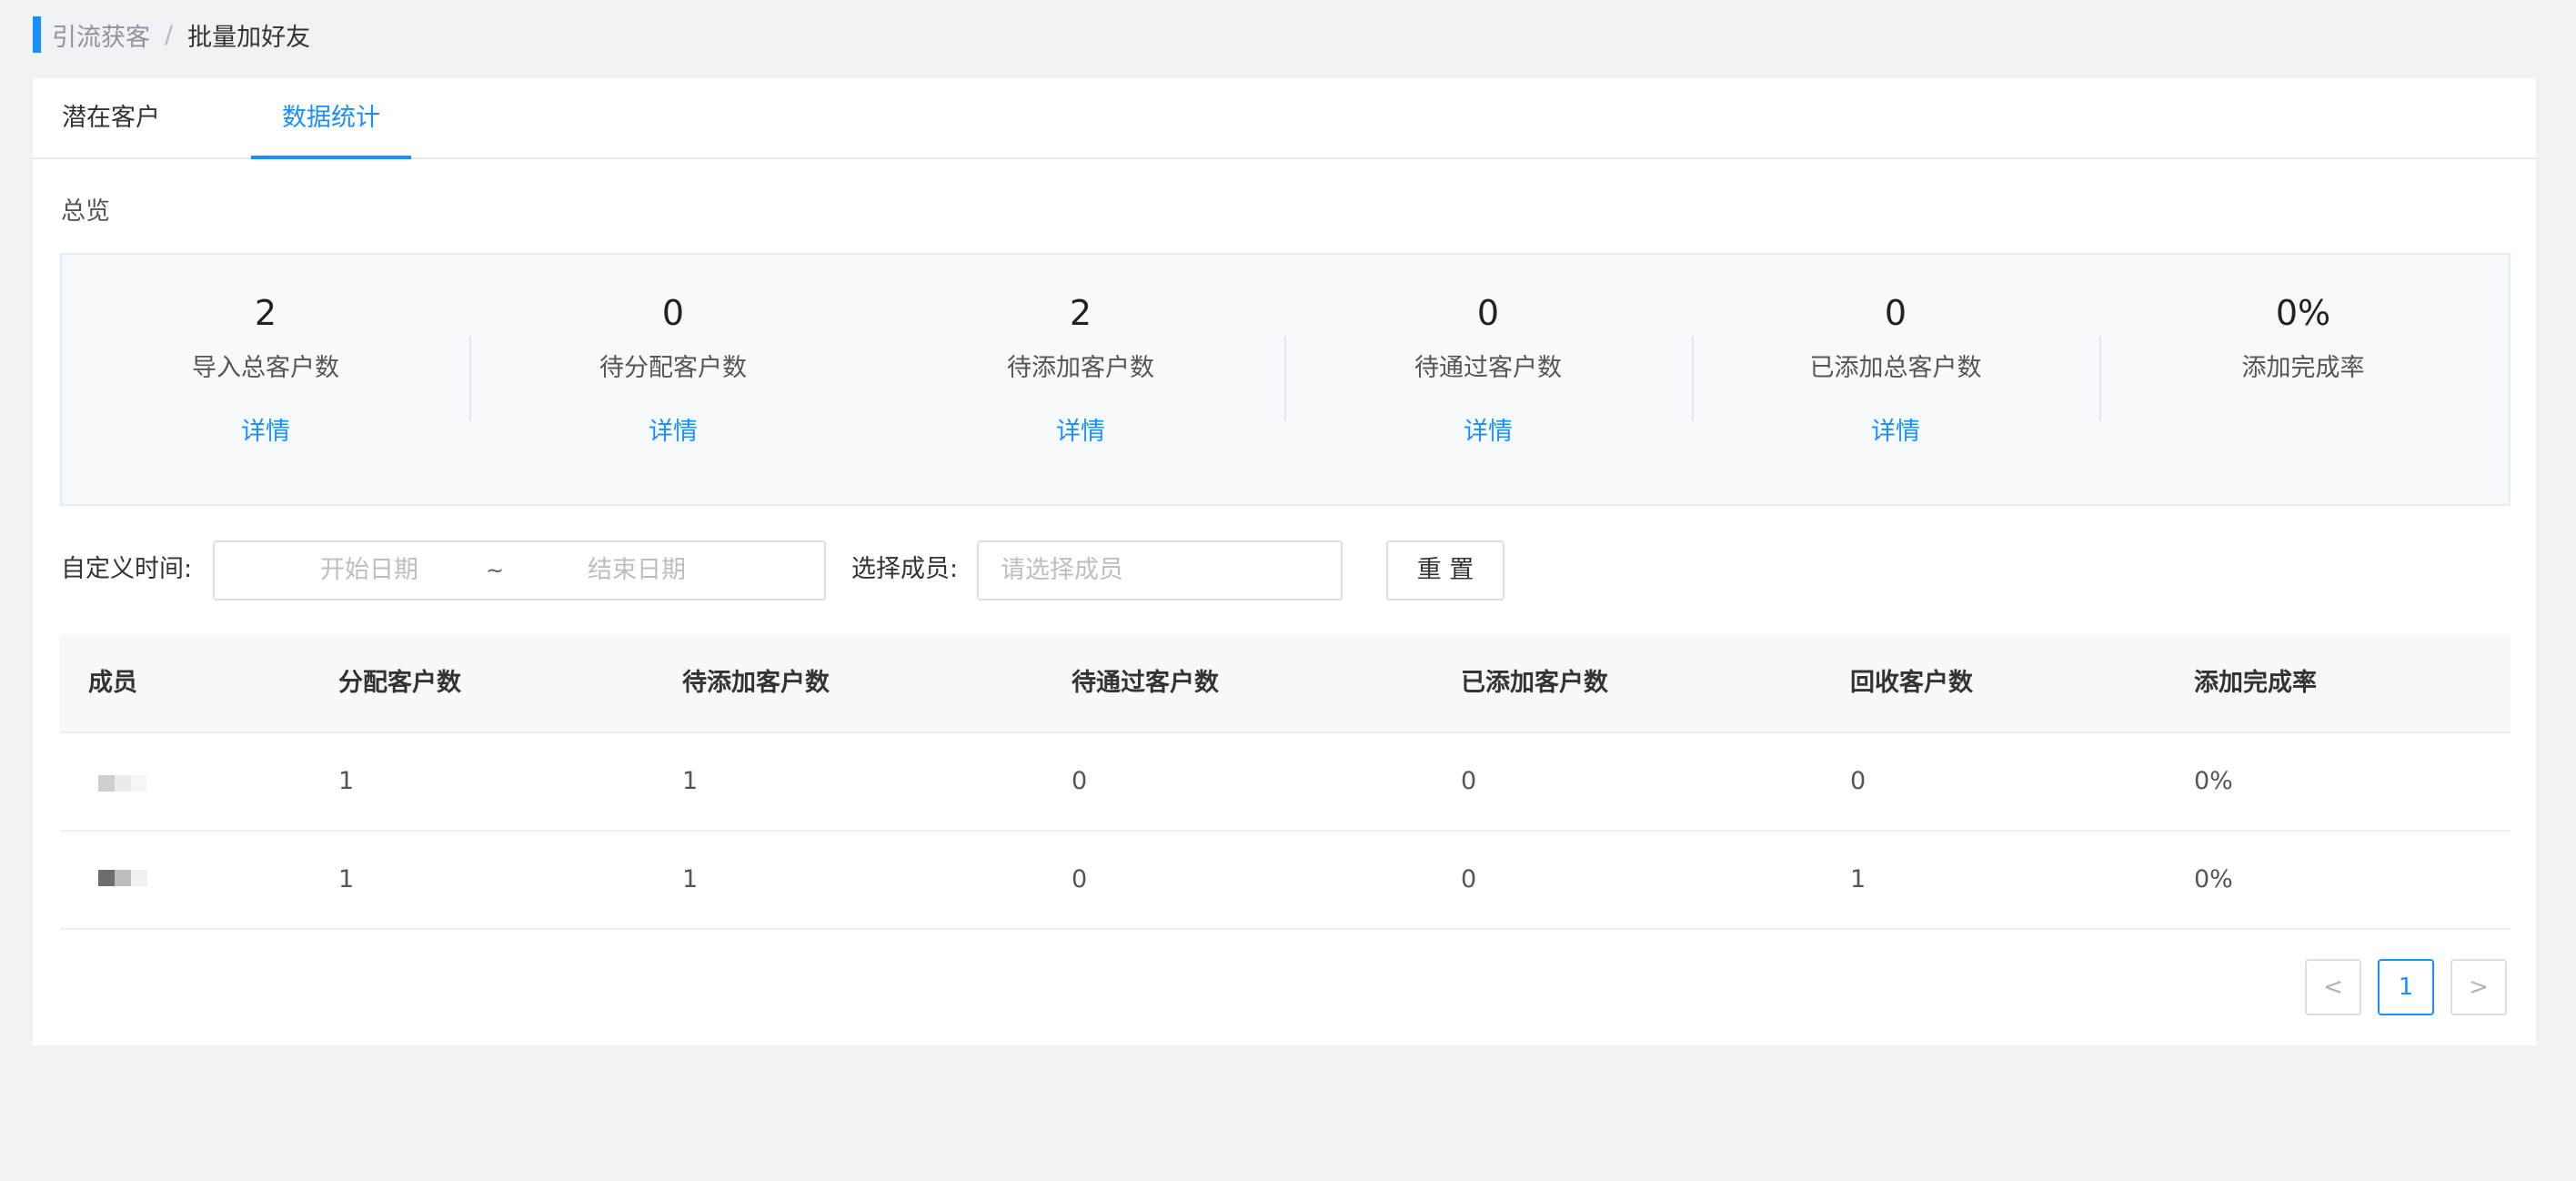  I want to click on table-row: 1 1 0 0 0 0%, so click(1285, 782).